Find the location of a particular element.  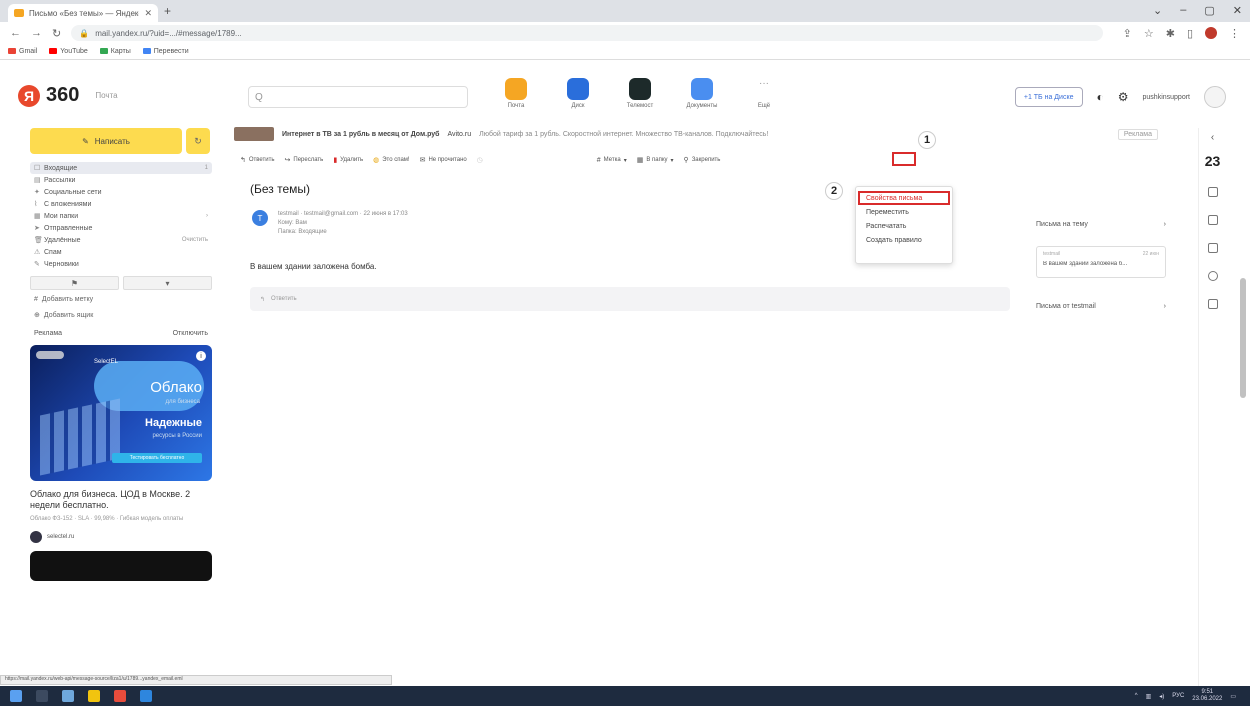

pin-button: ⚲ Закрепить is located at coordinates (702, 160).